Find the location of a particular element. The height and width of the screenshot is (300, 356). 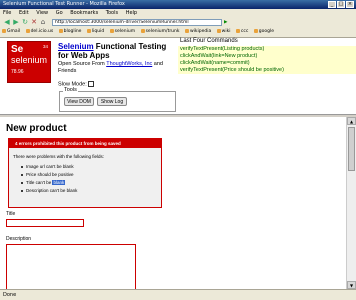

selenium-title: Selenium Functional Testing for Web Apps is located at coordinates (117, 51).